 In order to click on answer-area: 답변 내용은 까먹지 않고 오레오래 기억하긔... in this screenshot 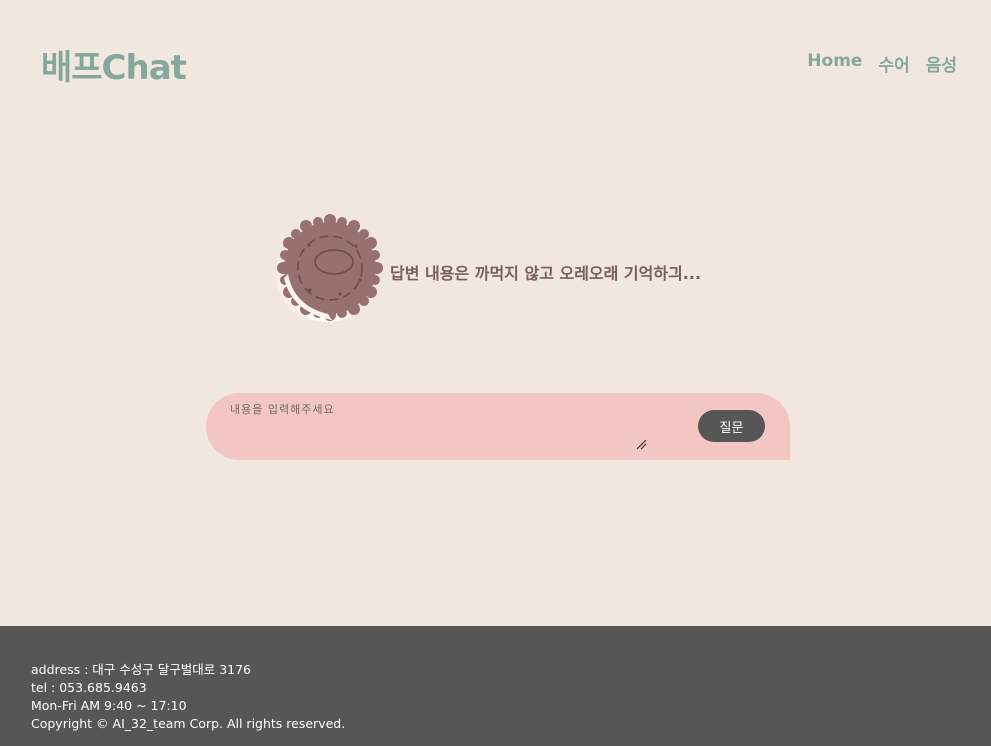, I will do `click(485, 272)`.